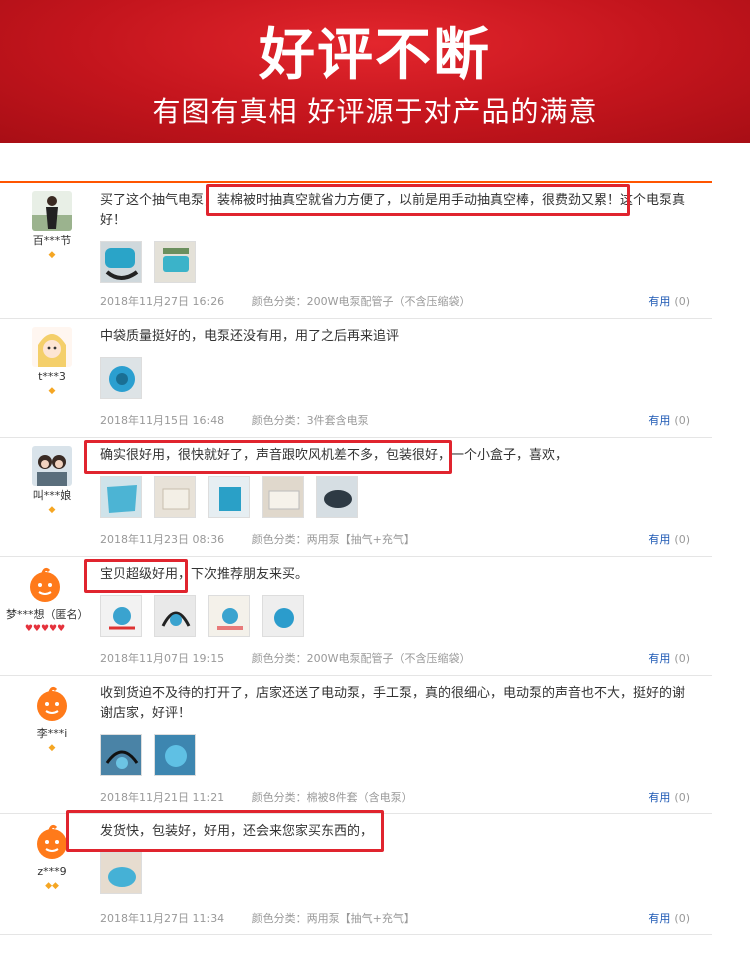 Image resolution: width=750 pixels, height=980 pixels. Describe the element at coordinates (204, 574) in the screenshot. I see `review-text: 宝贝超级好用，下次推荐朋友来买。` at that location.